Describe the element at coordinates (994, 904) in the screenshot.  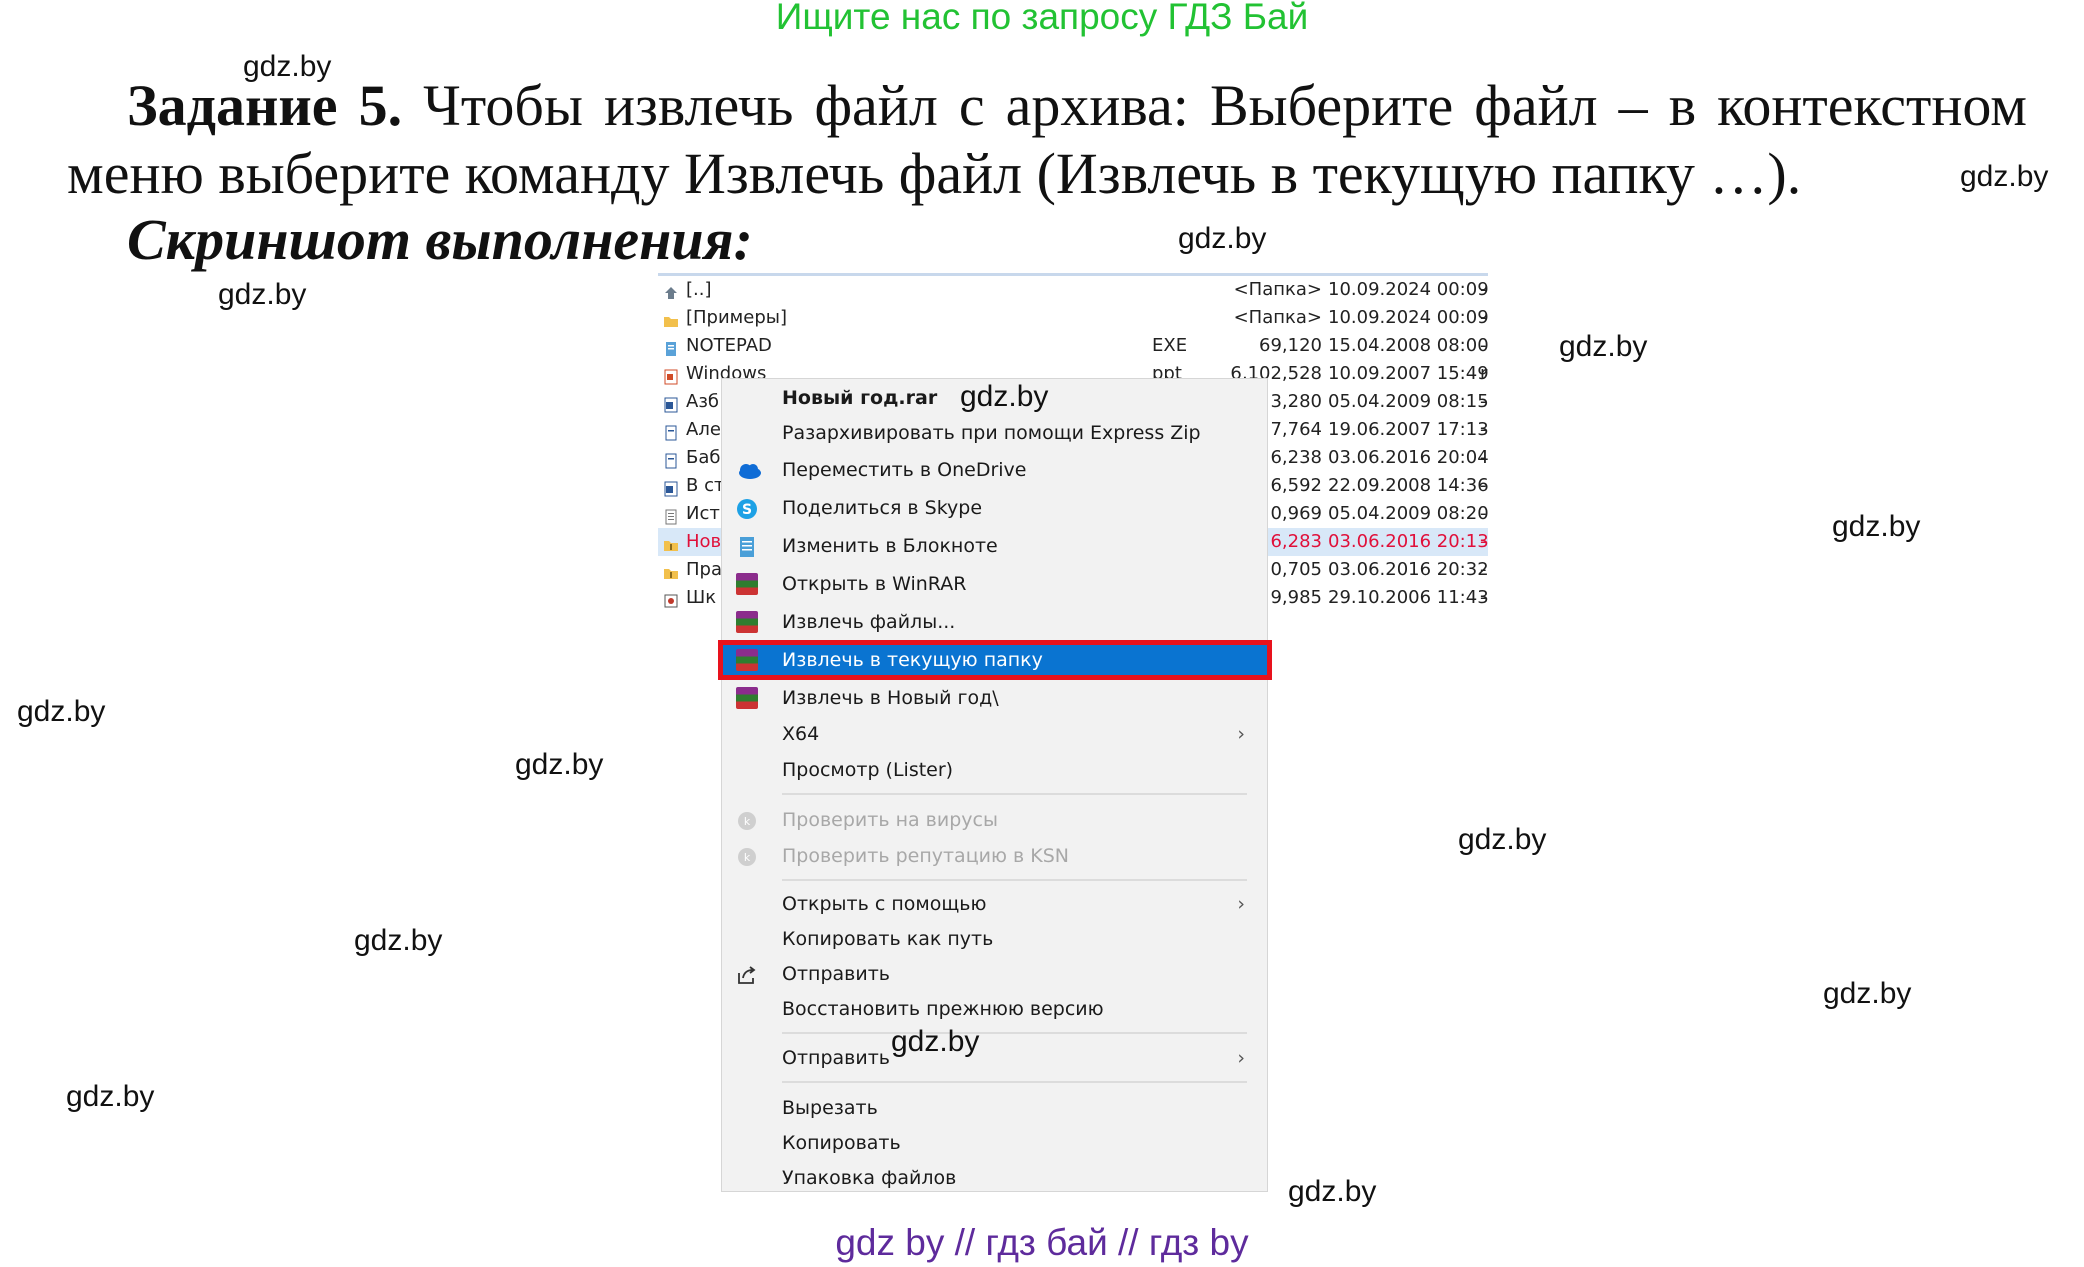
I see `menu-item-open-with: Открыть с помощью ›` at that location.